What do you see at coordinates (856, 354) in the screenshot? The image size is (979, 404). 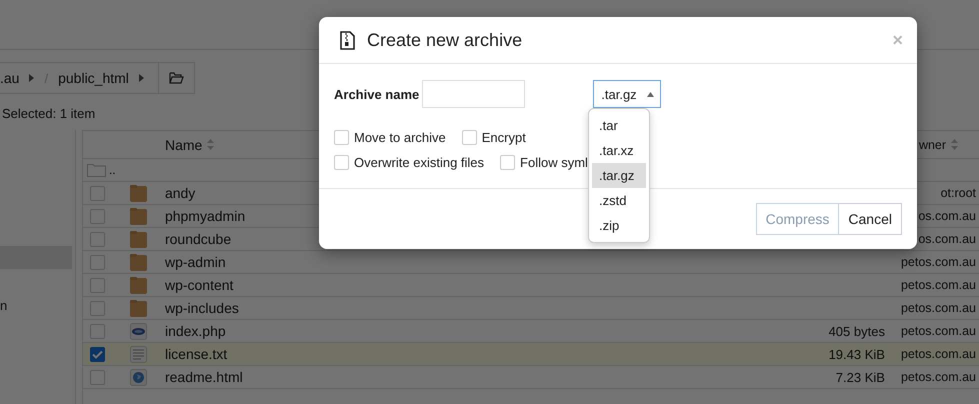 I see `file-size: 19.43 KiB` at bounding box center [856, 354].